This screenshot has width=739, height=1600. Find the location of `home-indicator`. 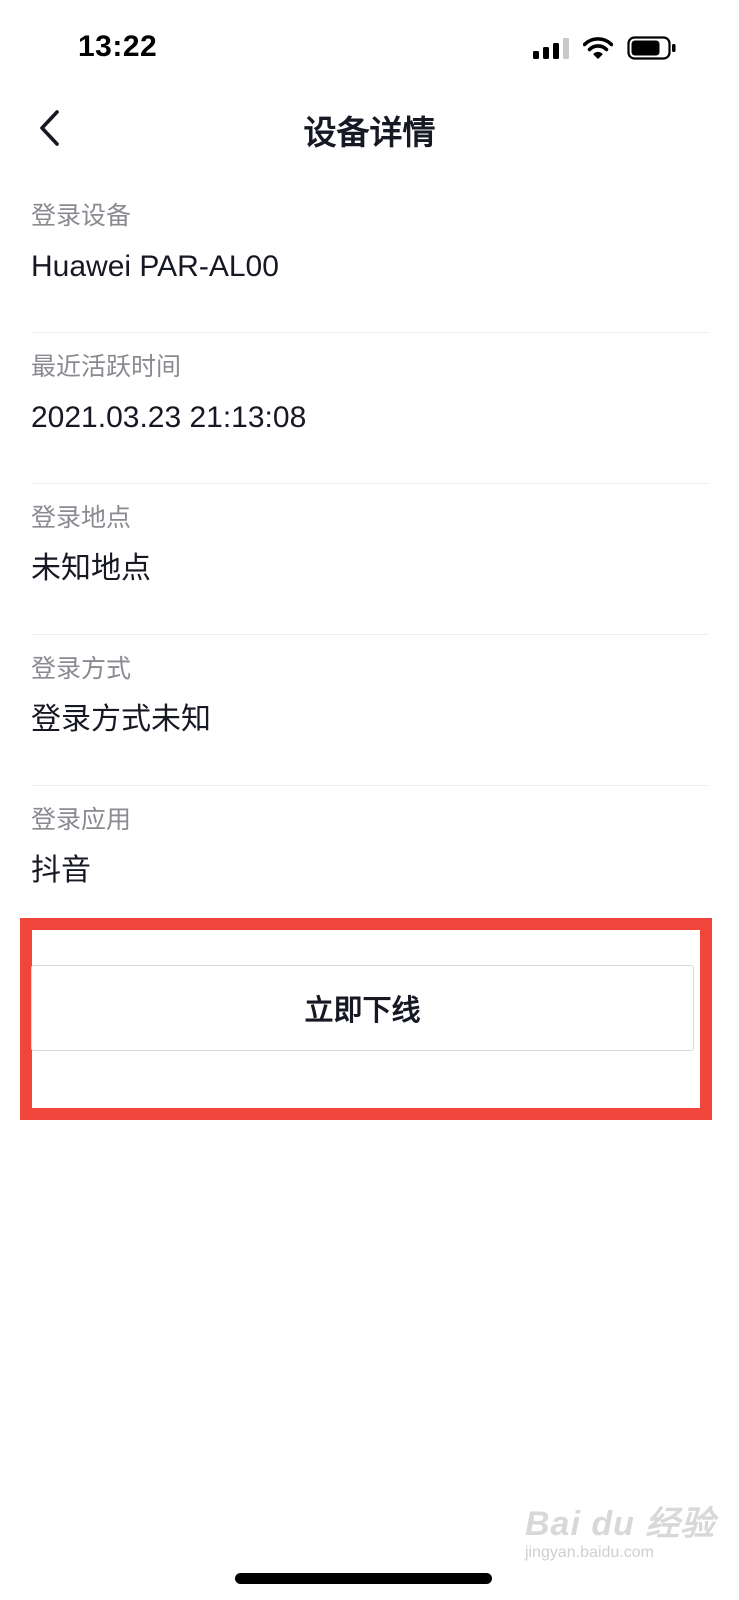

home-indicator is located at coordinates (363, 1578).